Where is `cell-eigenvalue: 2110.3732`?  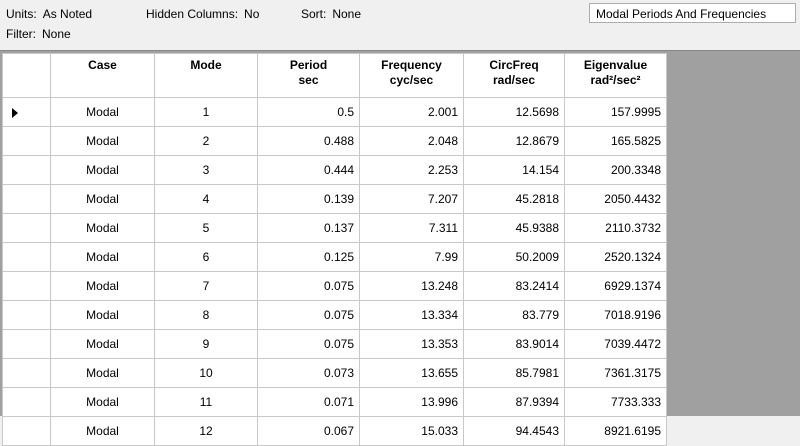
cell-eigenvalue: 2110.3732 is located at coordinates (615, 228).